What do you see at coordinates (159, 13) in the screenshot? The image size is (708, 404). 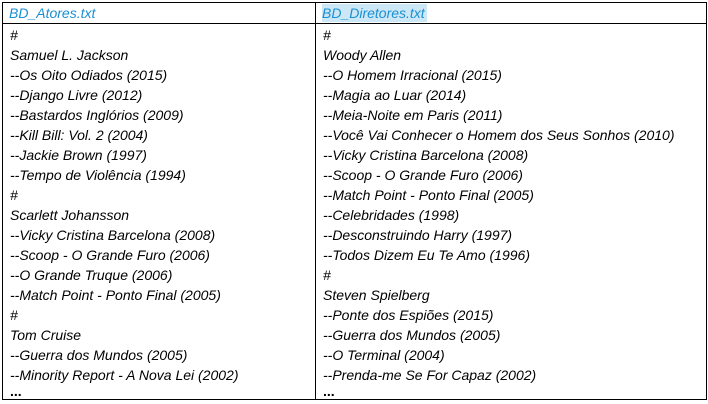 I see `left-header-cell: BD_Atores.txt` at bounding box center [159, 13].